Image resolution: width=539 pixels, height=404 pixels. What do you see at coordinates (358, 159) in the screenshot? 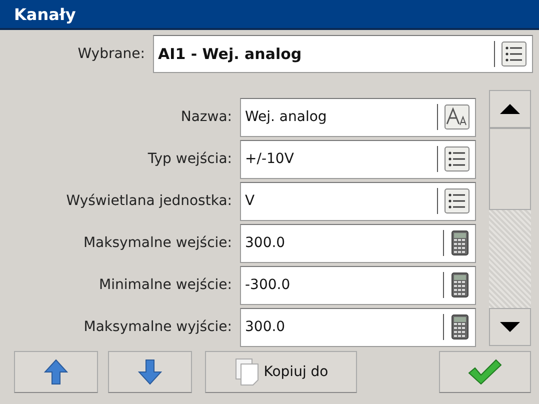
I see `input-field: +/-10V` at bounding box center [358, 159].